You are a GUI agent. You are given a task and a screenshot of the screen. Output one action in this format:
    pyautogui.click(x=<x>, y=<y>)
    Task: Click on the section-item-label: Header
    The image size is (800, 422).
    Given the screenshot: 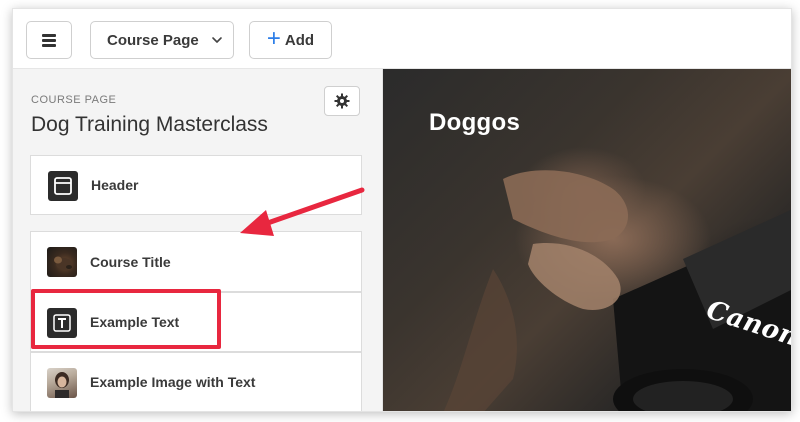 What is the action you would take?
    pyautogui.click(x=115, y=185)
    